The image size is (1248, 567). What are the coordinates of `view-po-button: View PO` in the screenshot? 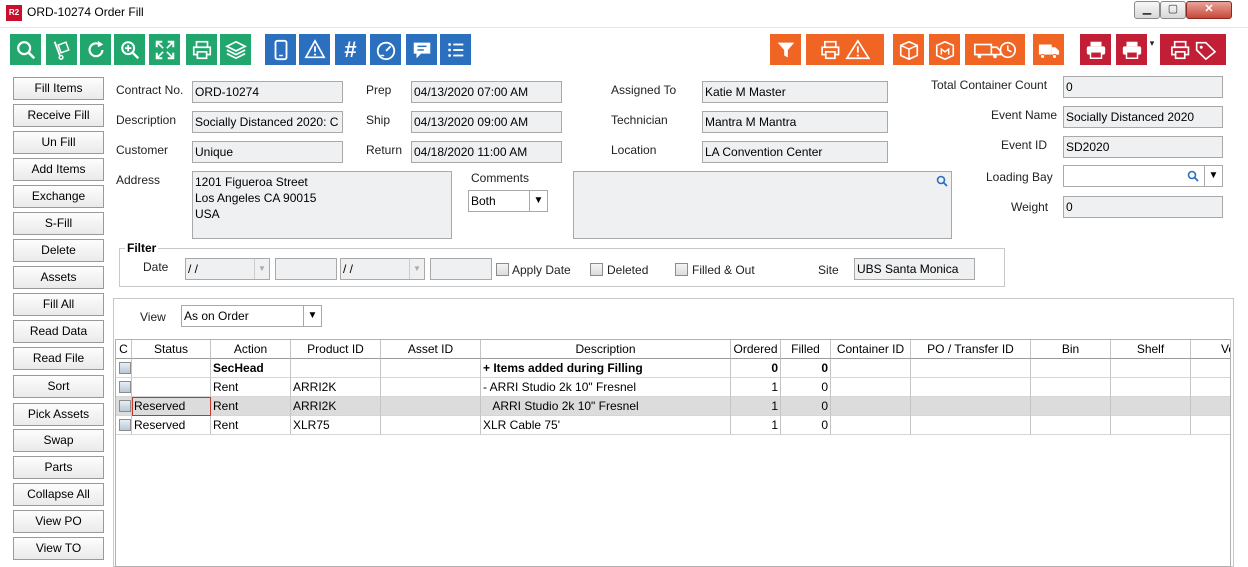 It's located at (58, 521).